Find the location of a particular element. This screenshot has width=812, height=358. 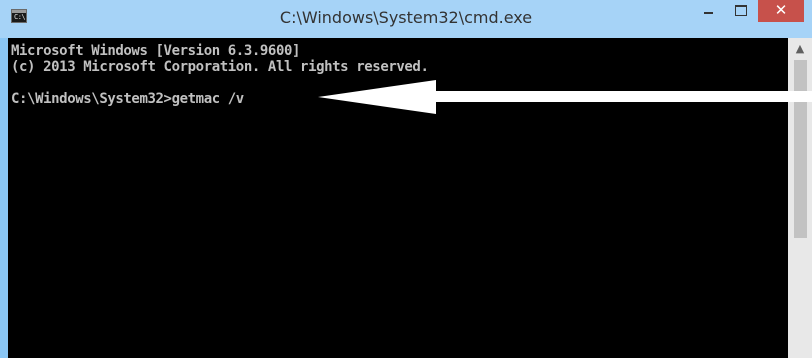

scroll-thumb is located at coordinates (800, 149).